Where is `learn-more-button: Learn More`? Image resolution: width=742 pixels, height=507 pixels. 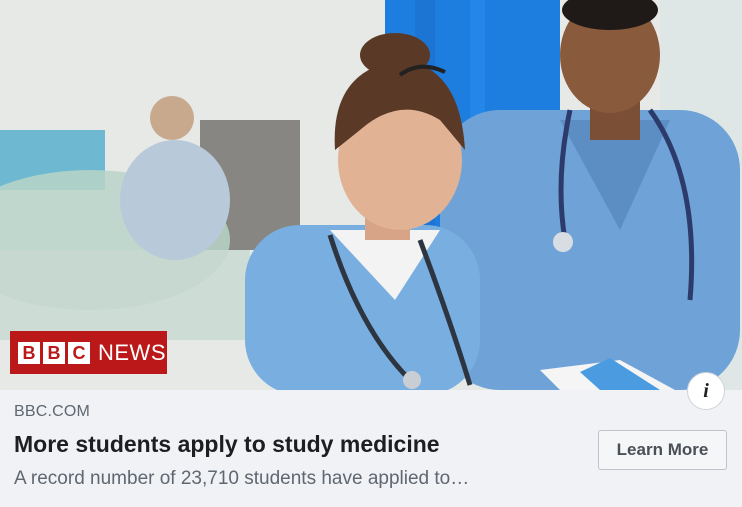 learn-more-button: Learn More is located at coordinates (662, 450).